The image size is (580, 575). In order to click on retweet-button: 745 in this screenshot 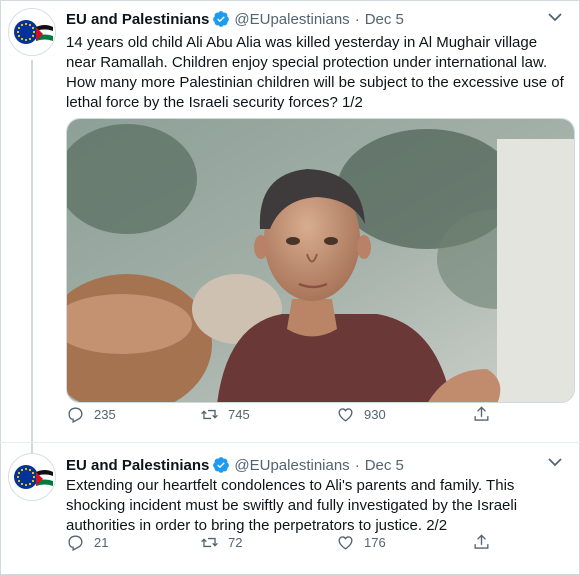, I will do `click(225, 414)`.